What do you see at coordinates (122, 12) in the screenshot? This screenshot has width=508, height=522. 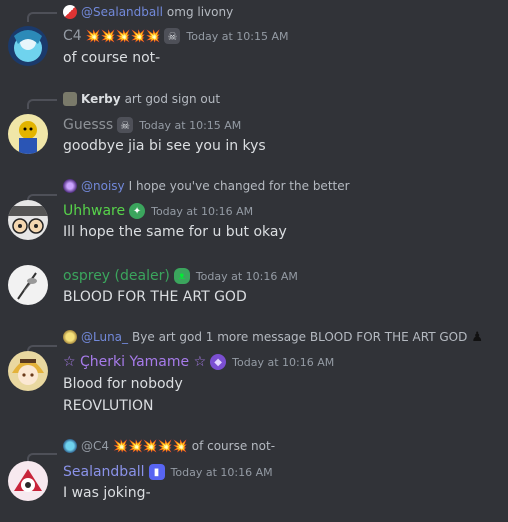 I see `reply-author: @Sealandball` at bounding box center [122, 12].